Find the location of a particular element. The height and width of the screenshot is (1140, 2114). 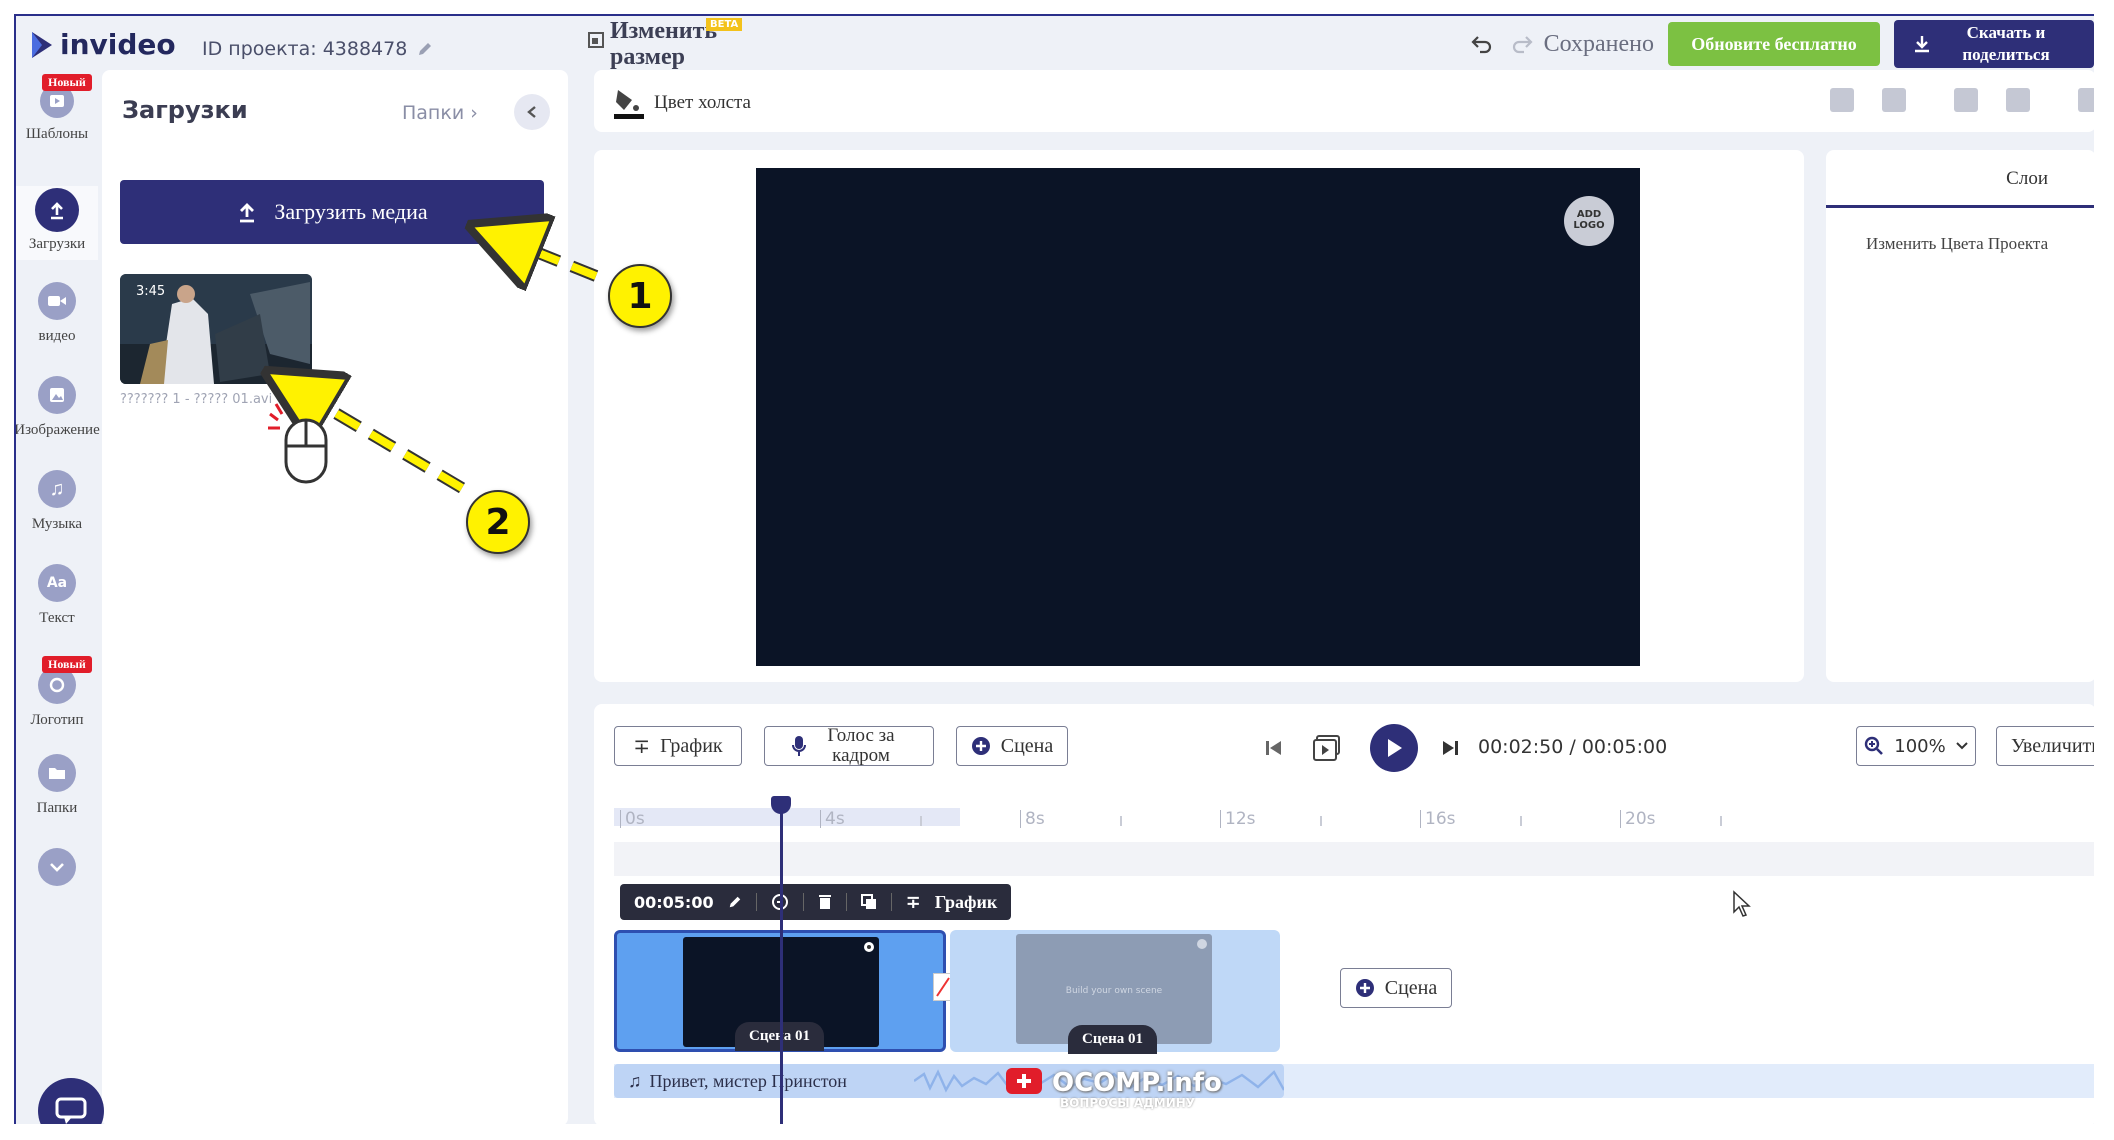

watermark: OCOMP.info is located at coordinates (1113, 1083).